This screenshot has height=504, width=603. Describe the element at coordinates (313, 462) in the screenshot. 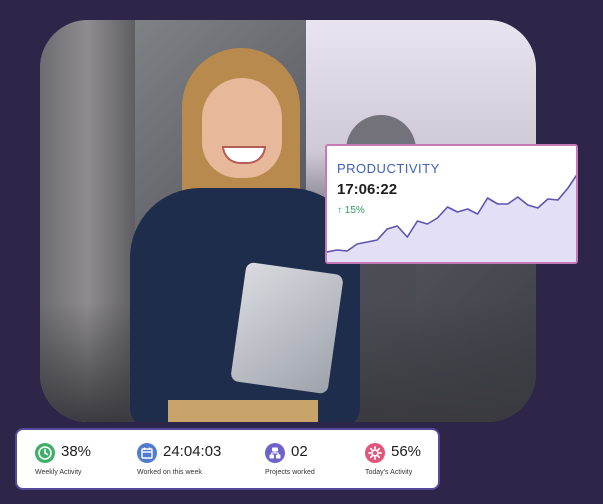

I see `stat-projects-worked: 02 Projects worked` at that location.